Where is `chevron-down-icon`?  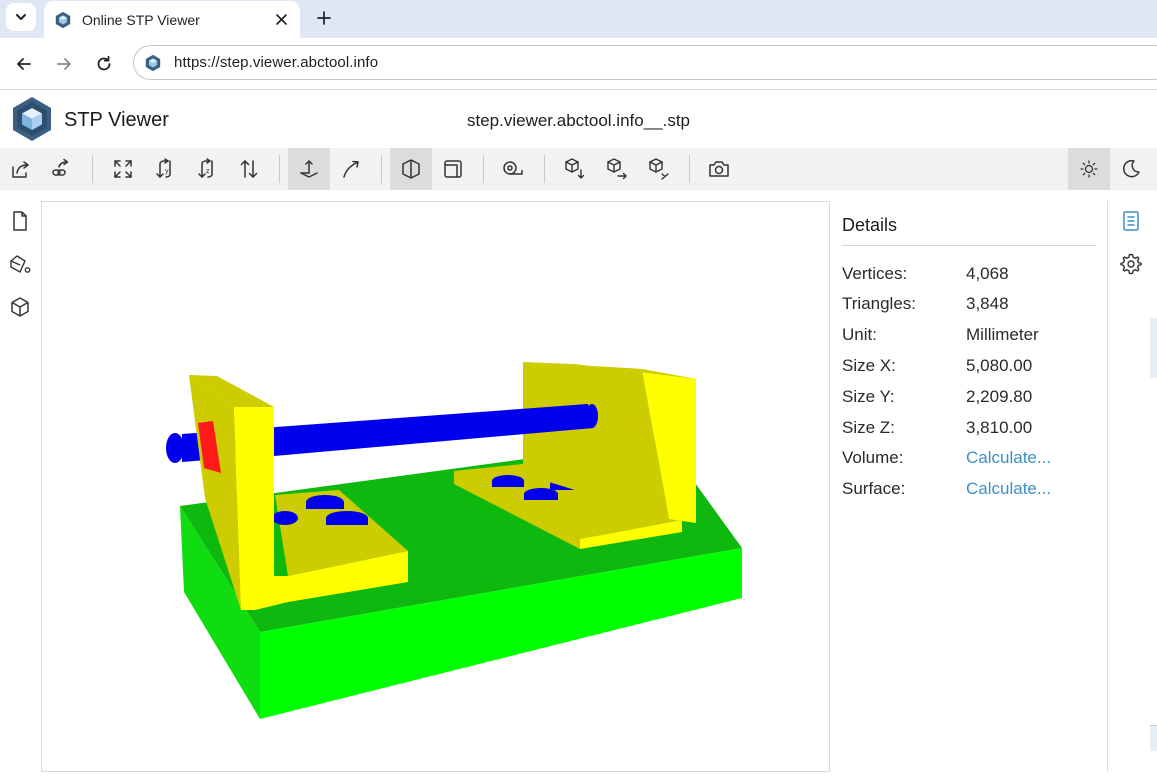
chevron-down-icon is located at coordinates (21, 17).